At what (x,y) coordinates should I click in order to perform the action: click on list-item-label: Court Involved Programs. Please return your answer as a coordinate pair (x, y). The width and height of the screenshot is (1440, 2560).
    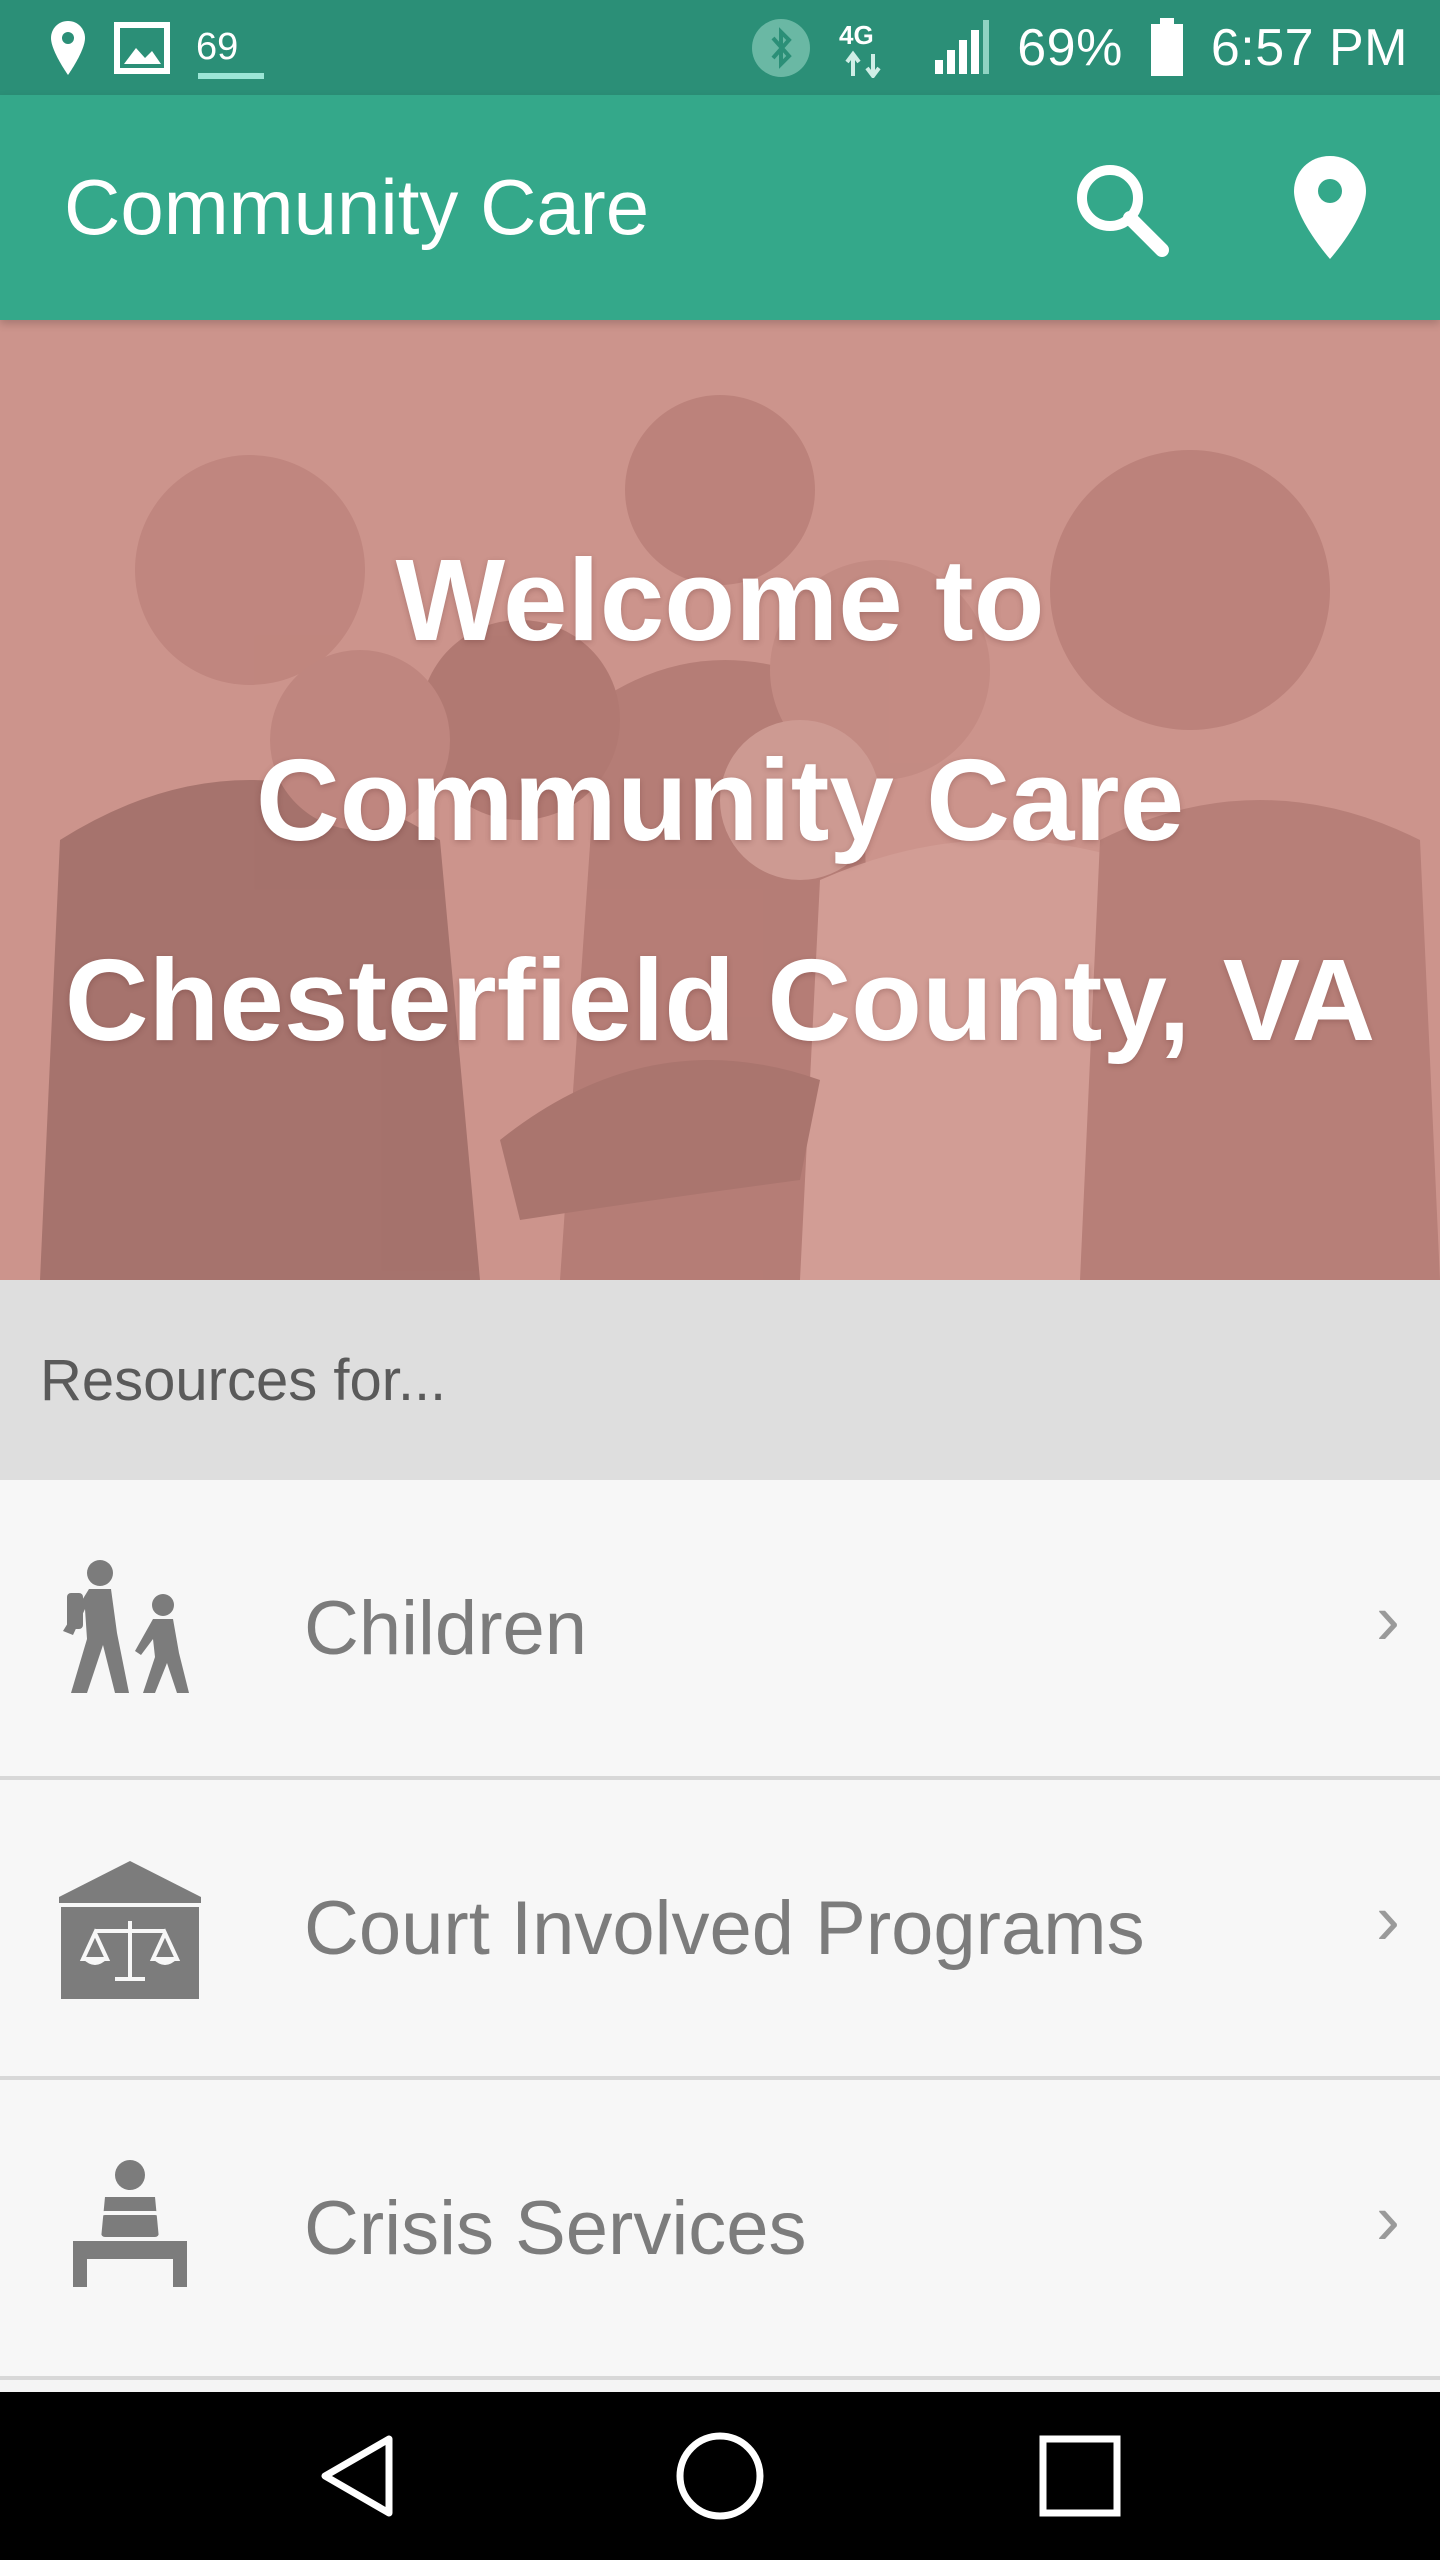
    Looking at the image, I should click on (724, 1928).